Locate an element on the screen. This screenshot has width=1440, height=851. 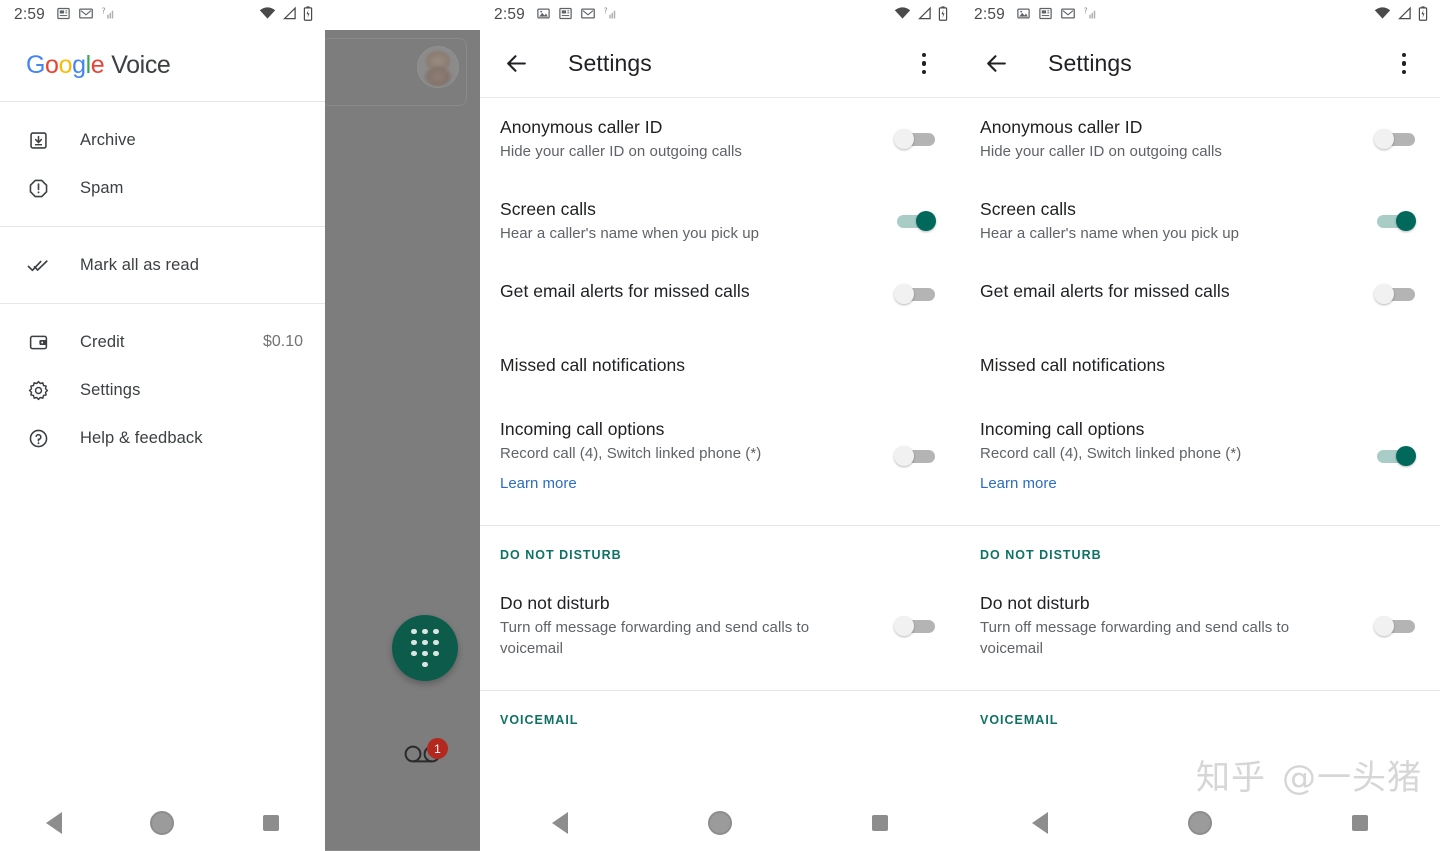
sidebar-item-credit: Credit $0.10 is located at coordinates (162, 342).